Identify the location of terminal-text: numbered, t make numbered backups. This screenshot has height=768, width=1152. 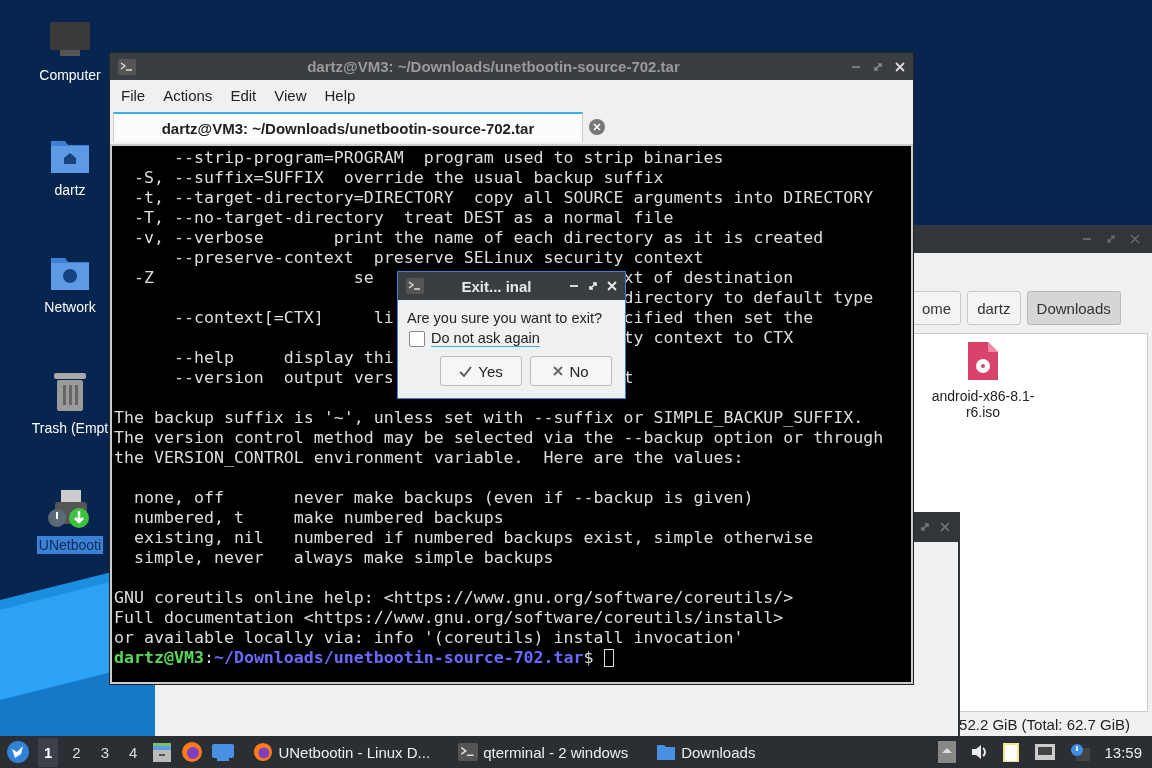
(318, 518).